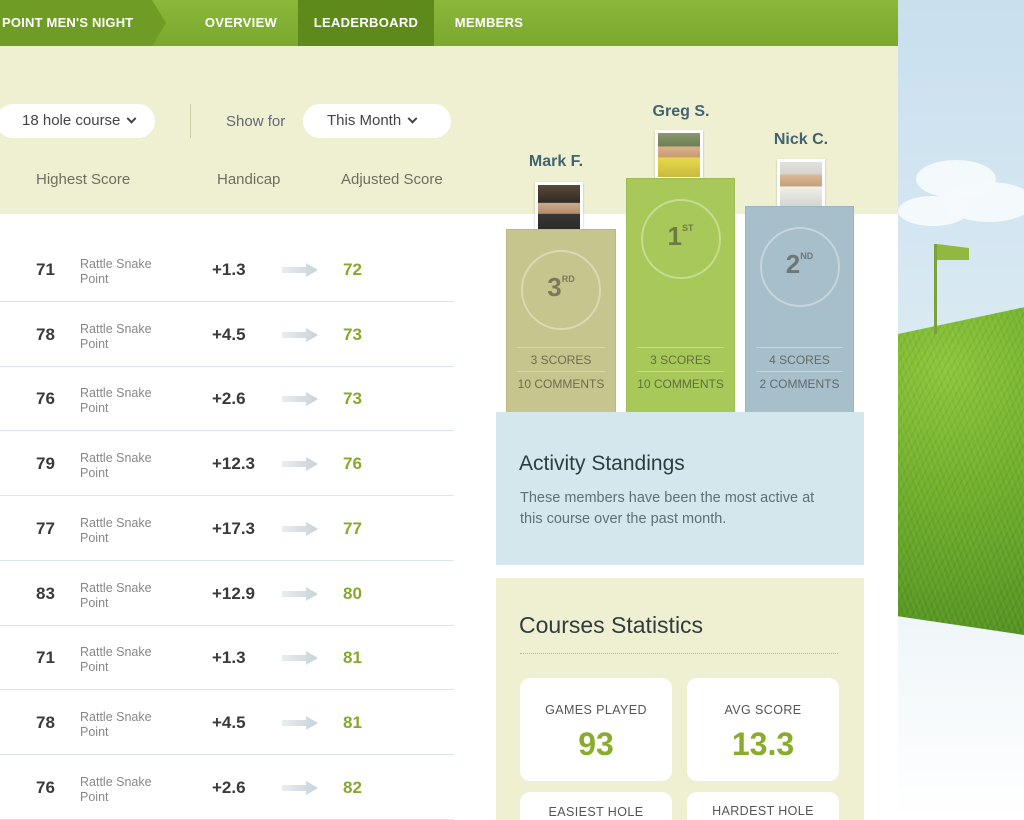 The height and width of the screenshot is (820, 1024). I want to click on second-place-pedestal: 2ND 4 SCORES 2 COMMENTS, so click(799, 309).